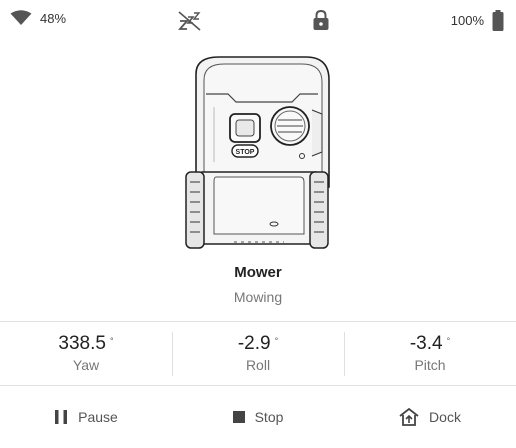  I want to click on orientation-metrics: 338.5 ° Yaw -2.9 ° Roll -3.4 ° Pitch, so click(258, 353).